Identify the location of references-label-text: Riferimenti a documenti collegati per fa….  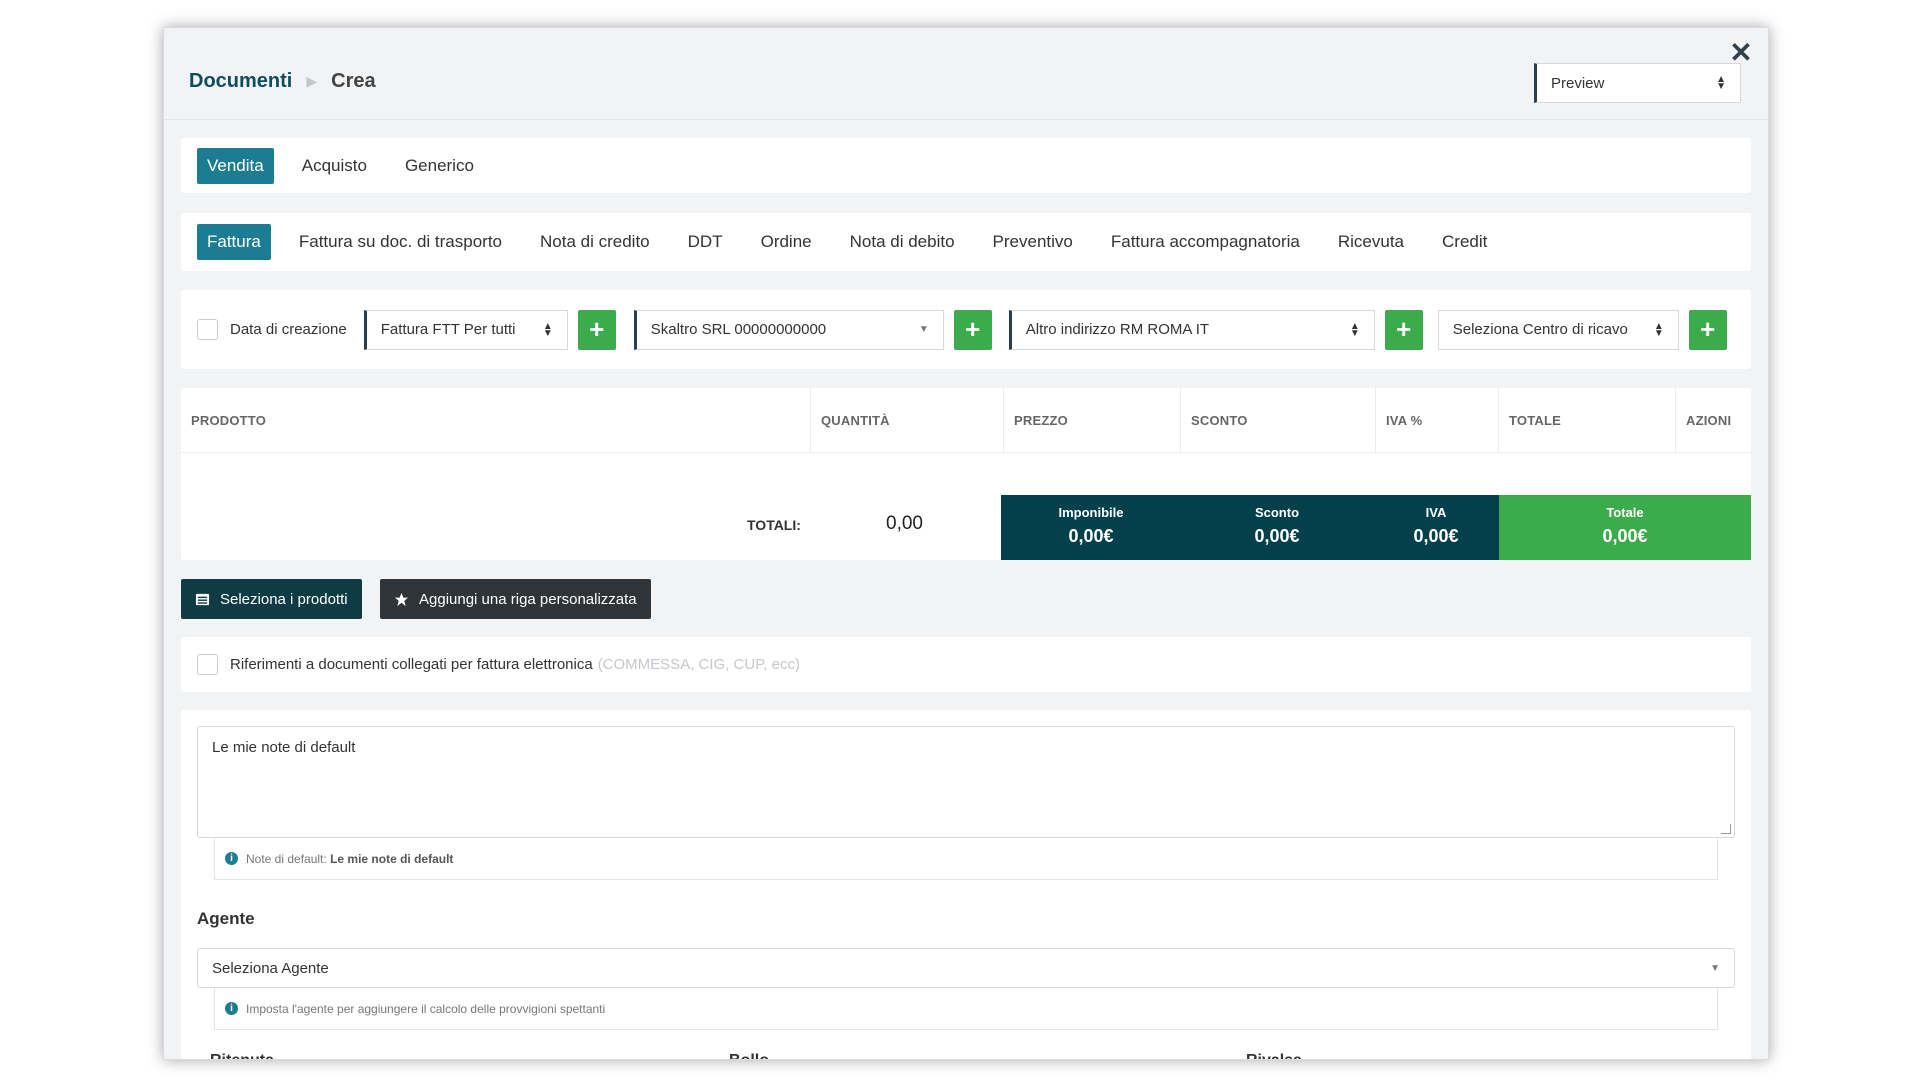
(411, 664).